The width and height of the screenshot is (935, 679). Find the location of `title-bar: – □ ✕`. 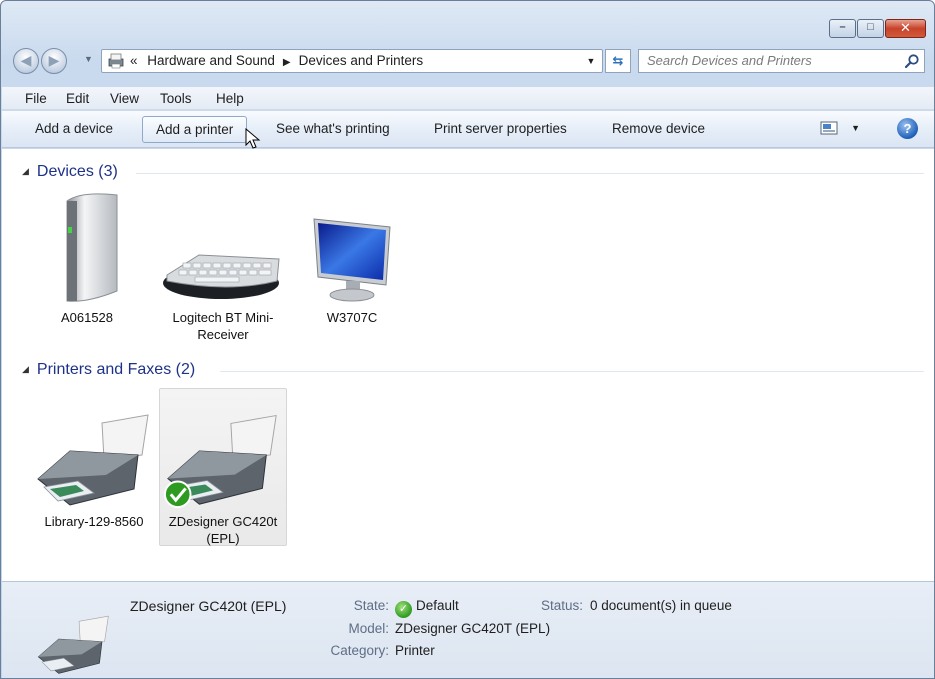

title-bar: – □ ✕ is located at coordinates (467, 21).